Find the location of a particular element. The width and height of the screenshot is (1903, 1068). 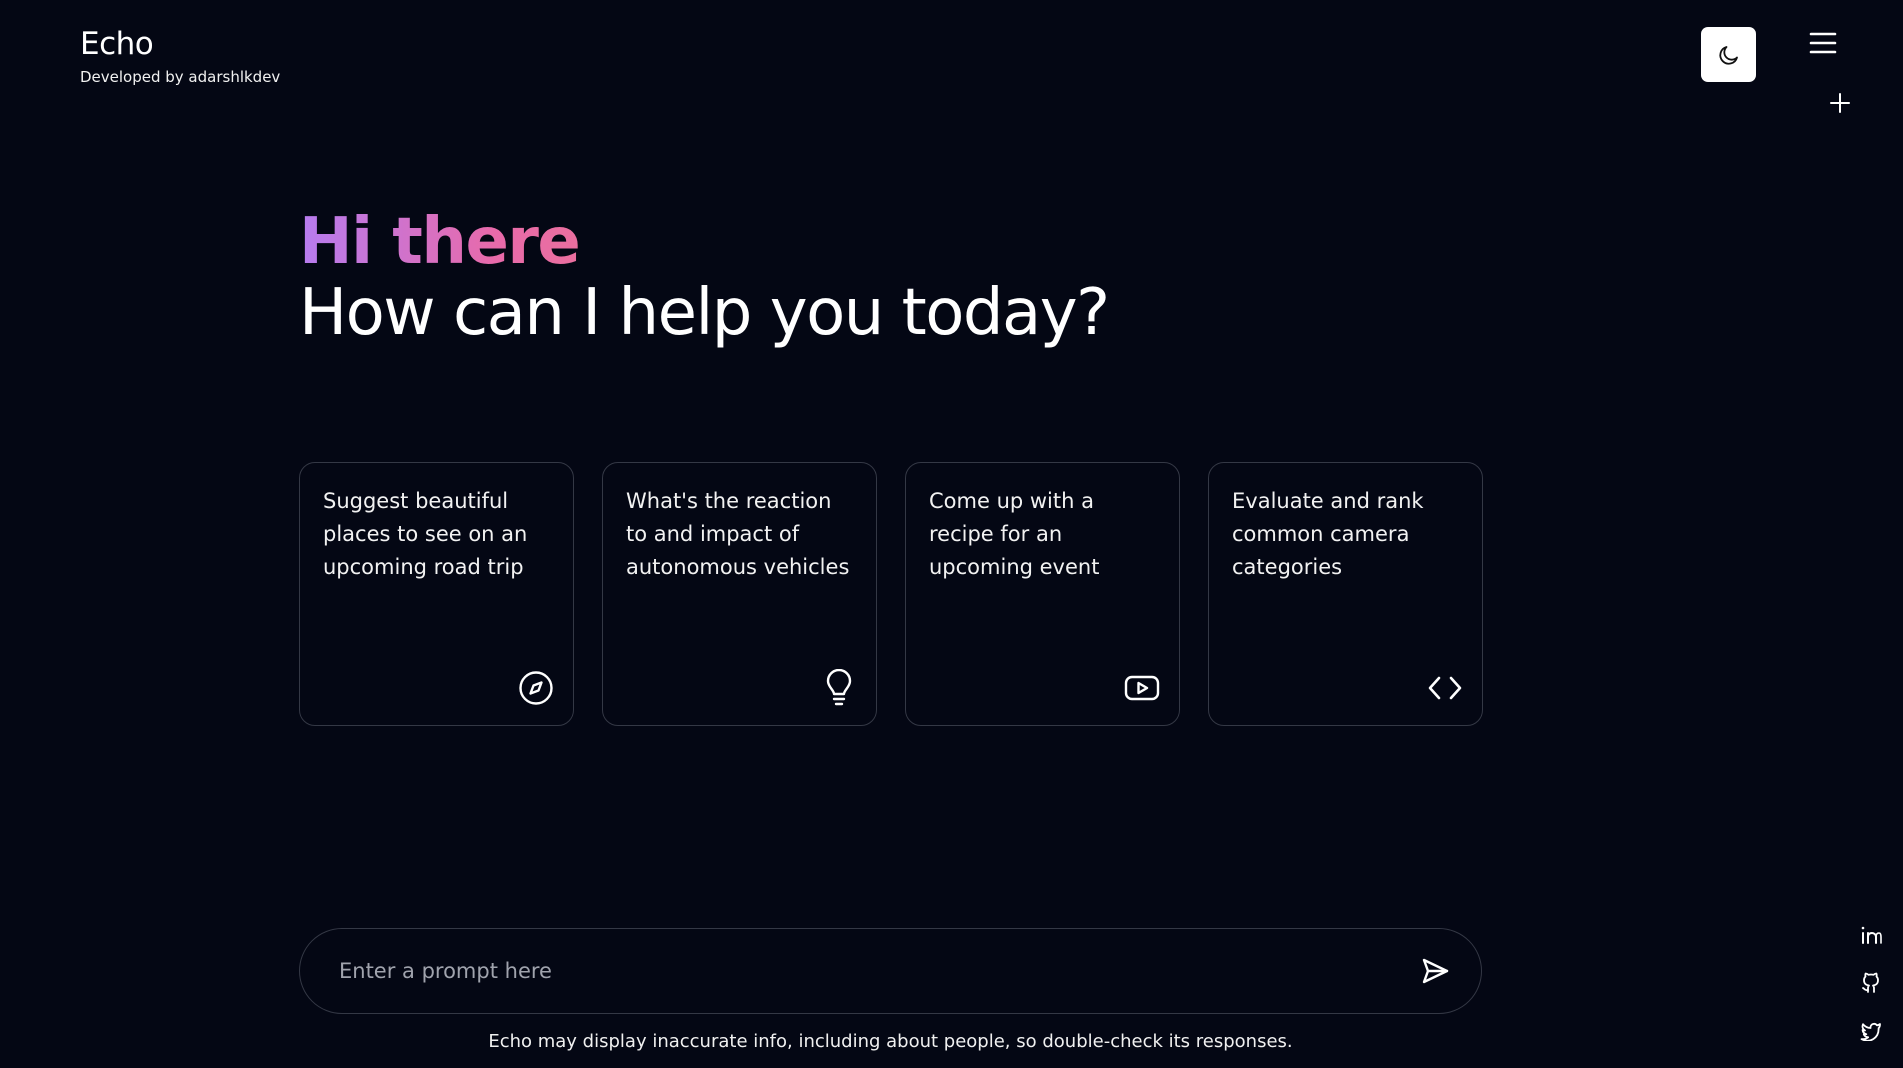

github-icon is located at coordinates (1870, 982).